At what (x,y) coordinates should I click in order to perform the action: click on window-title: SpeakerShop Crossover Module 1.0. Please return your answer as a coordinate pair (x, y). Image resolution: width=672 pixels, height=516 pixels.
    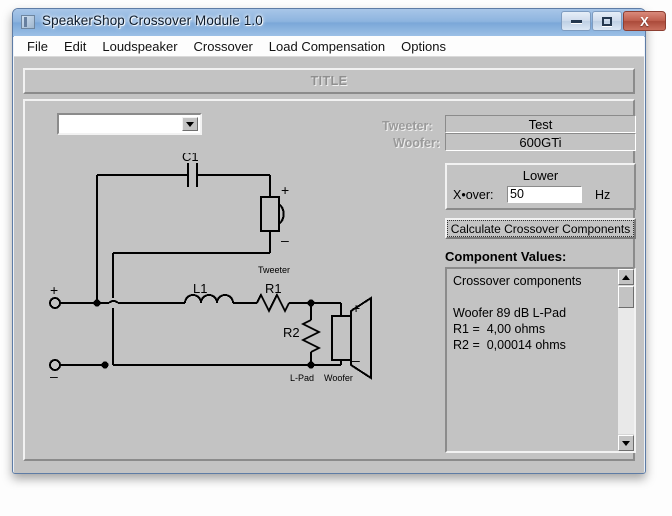
    Looking at the image, I should click on (152, 20).